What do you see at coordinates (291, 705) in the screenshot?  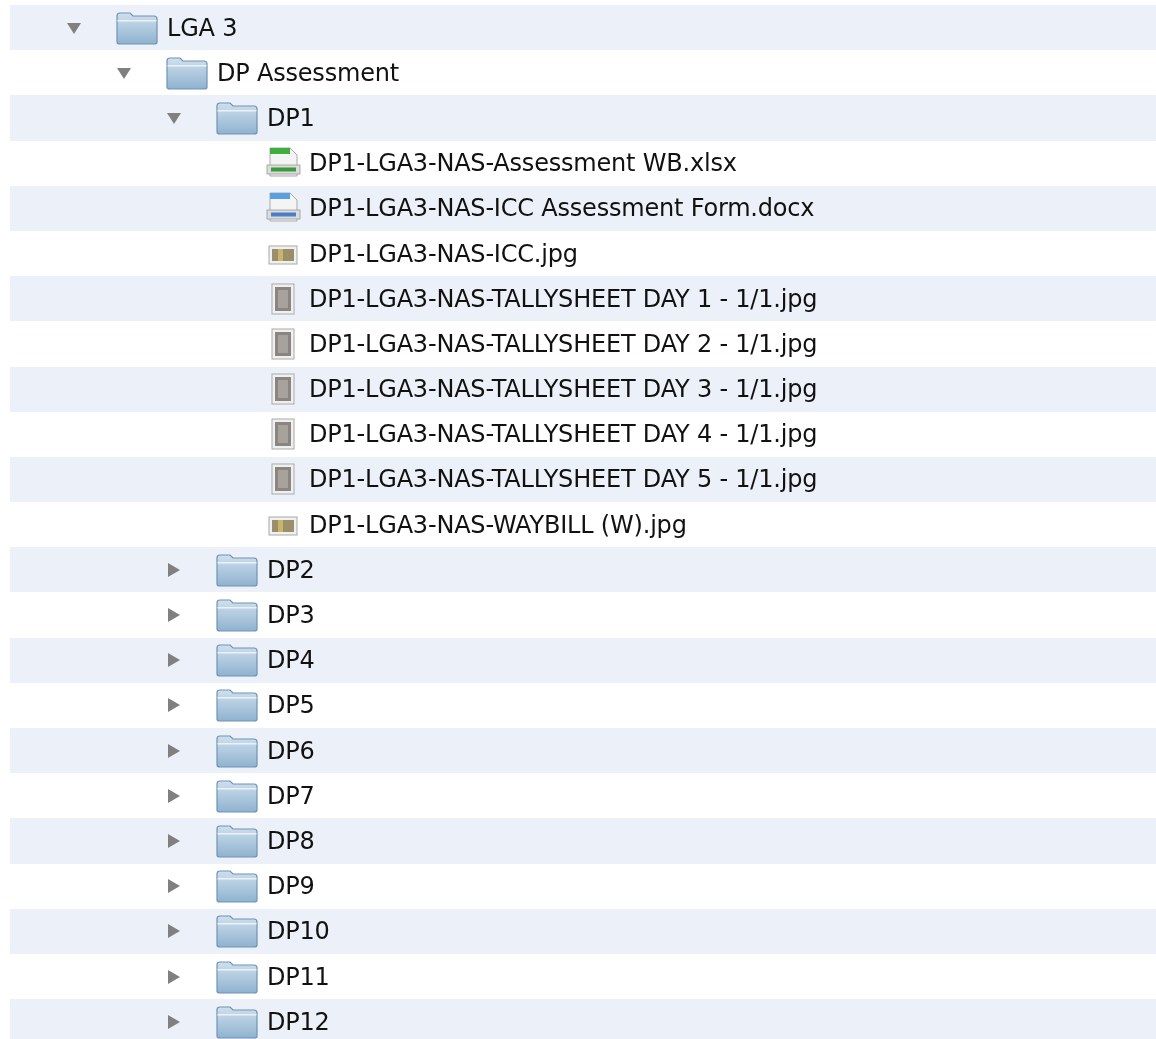 I see `folder-name: DP5` at bounding box center [291, 705].